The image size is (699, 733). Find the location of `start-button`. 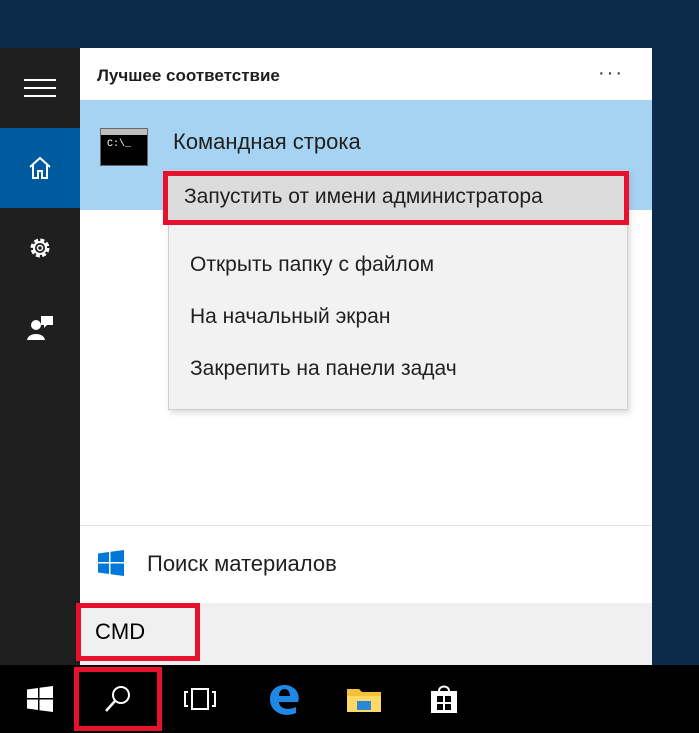

start-button is located at coordinates (40, 699).